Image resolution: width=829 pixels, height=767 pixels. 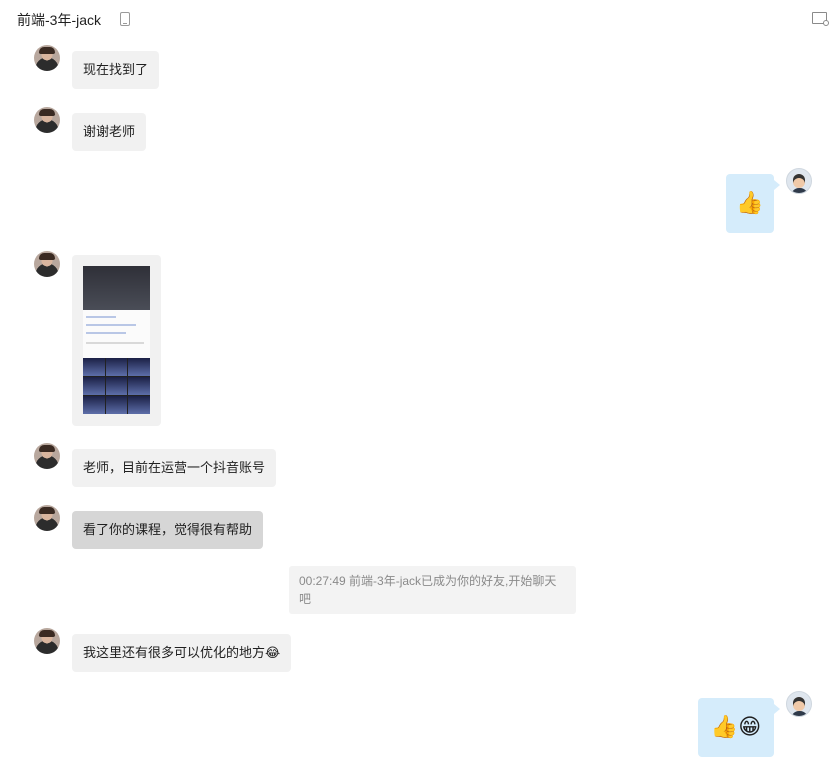 I want to click on message-bubble-right: 👍, so click(x=753, y=203).